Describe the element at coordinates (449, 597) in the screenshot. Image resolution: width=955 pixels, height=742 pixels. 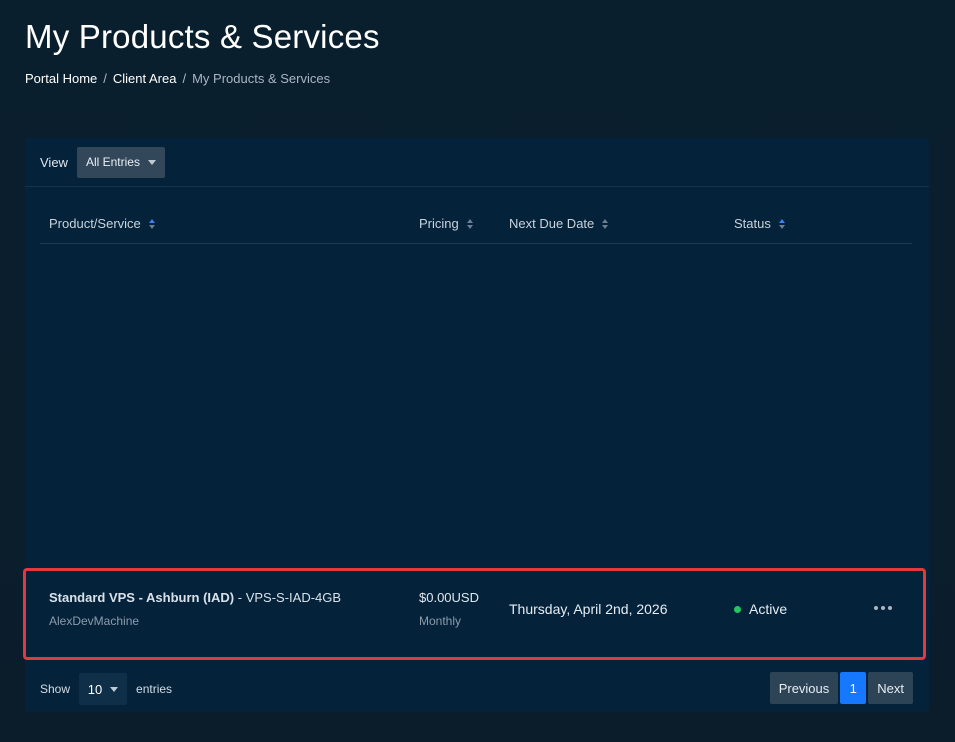
I see `product-price: $0.00USD` at that location.